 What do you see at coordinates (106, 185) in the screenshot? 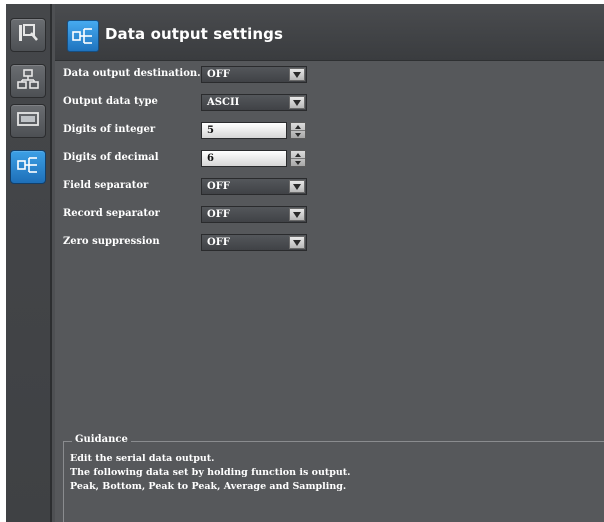
I see `label-field-separator: Field separator` at bounding box center [106, 185].